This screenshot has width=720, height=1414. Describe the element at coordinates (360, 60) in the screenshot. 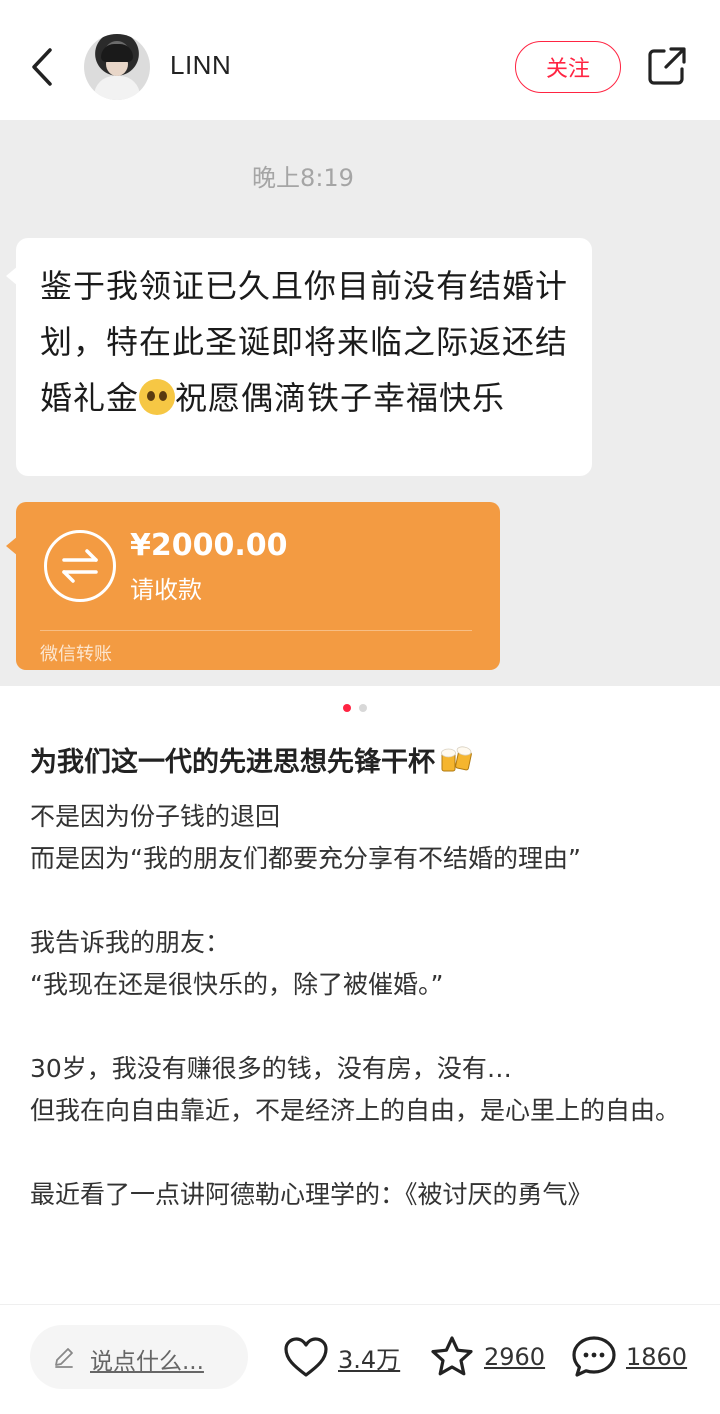

I see `top-bar: LINN 关注` at that location.